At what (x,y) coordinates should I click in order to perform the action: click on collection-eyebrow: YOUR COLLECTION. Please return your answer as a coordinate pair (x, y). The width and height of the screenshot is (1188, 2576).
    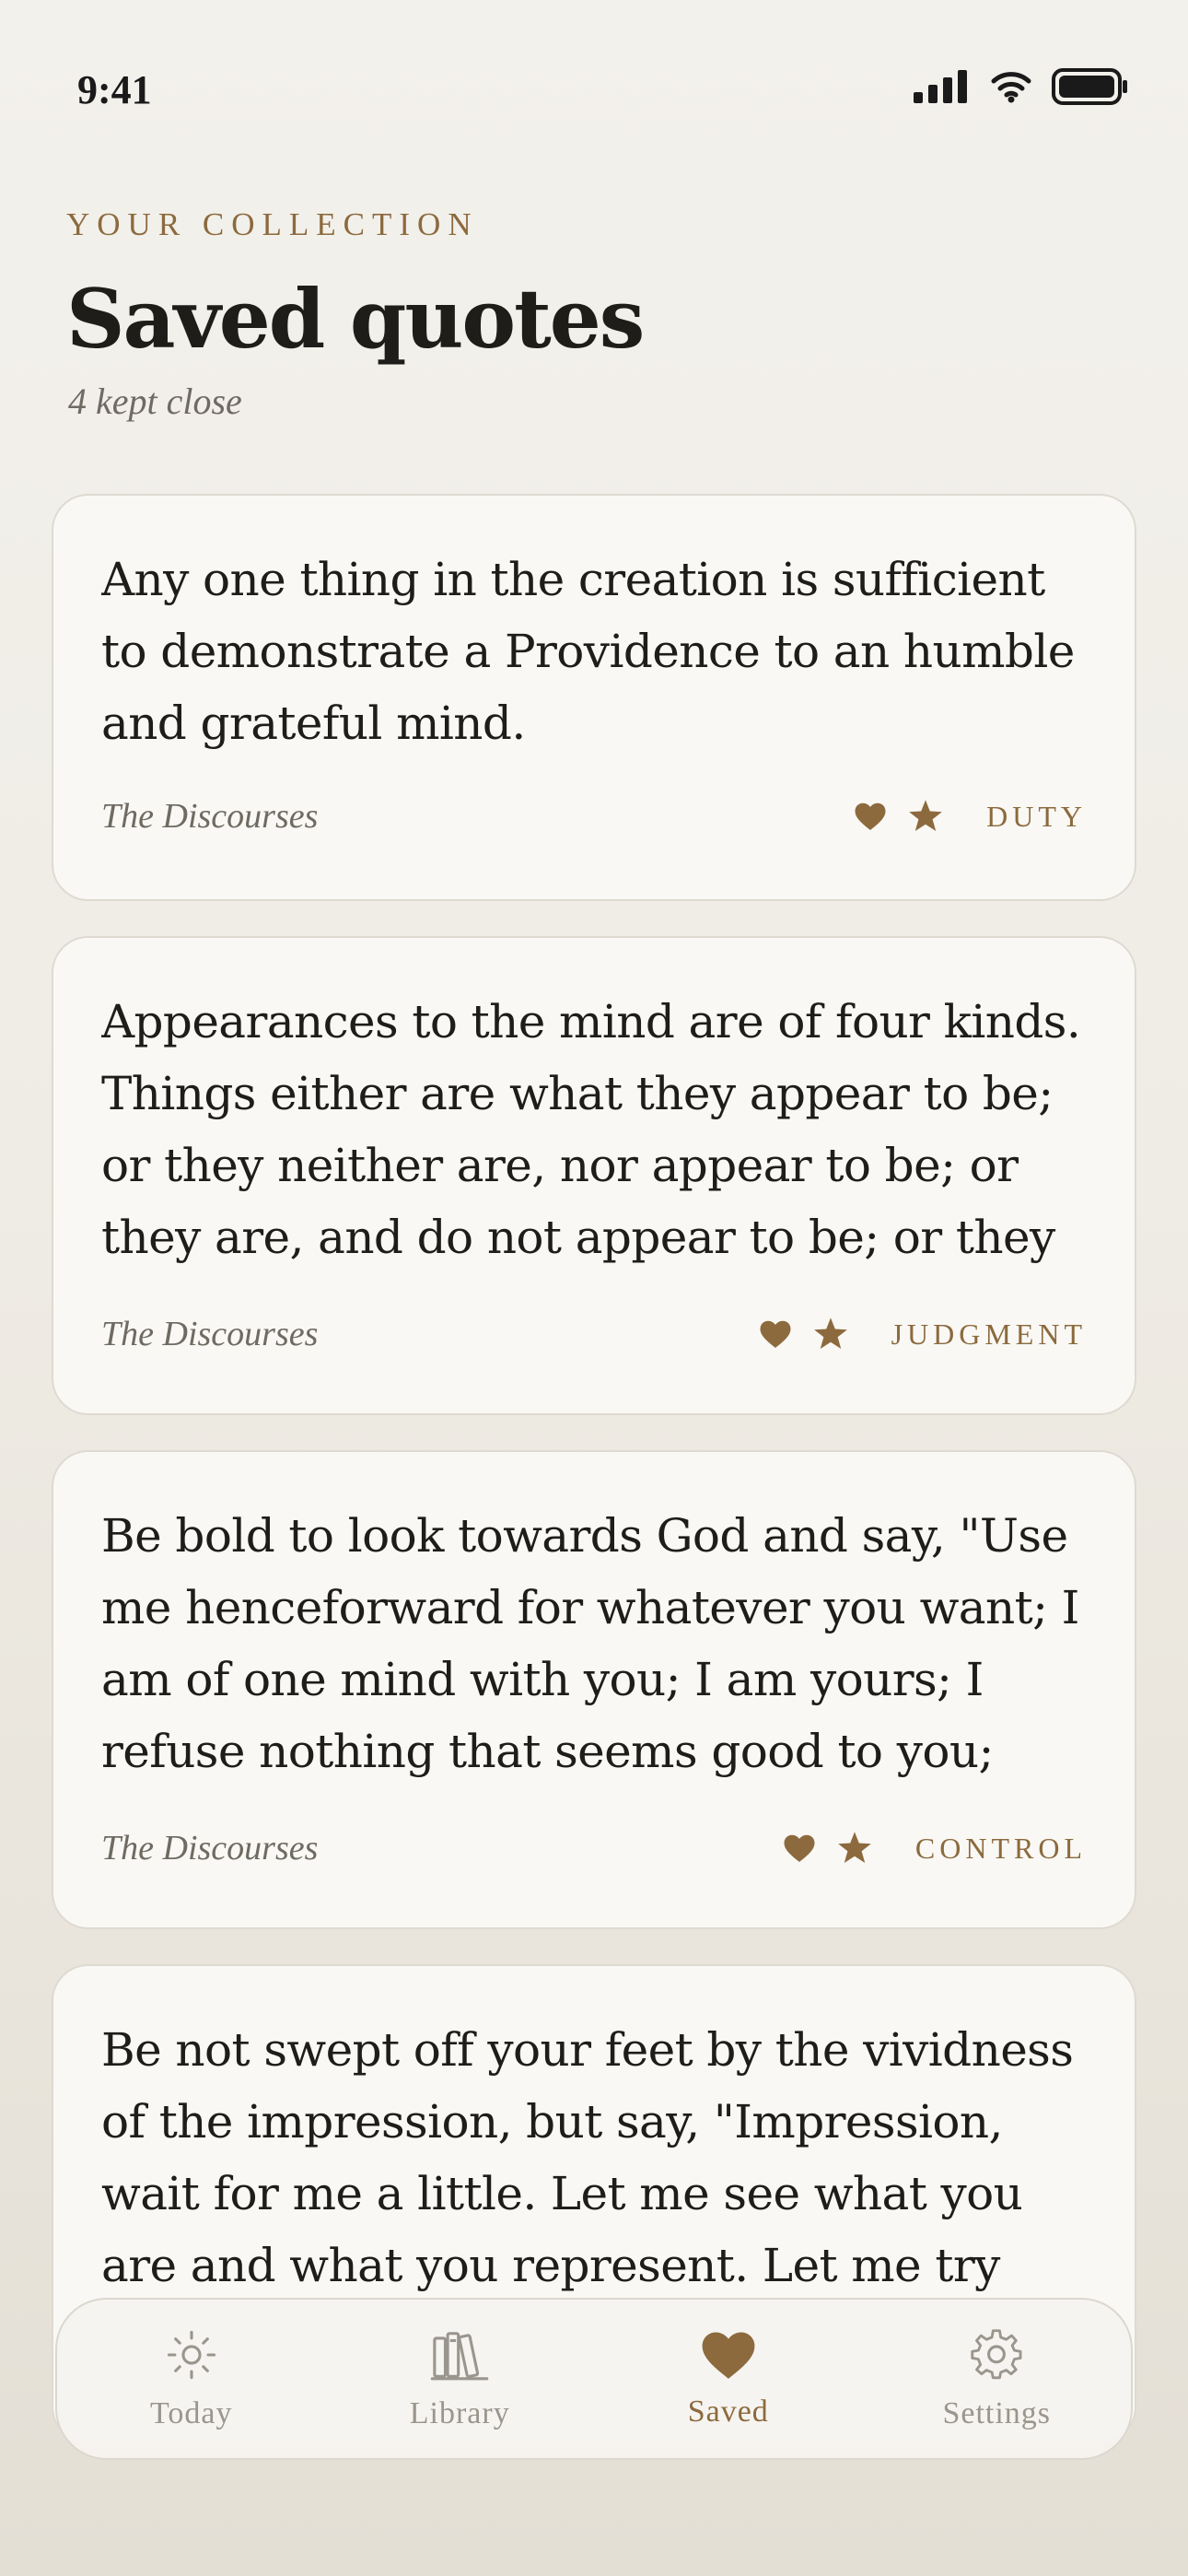
    Looking at the image, I should click on (272, 224).